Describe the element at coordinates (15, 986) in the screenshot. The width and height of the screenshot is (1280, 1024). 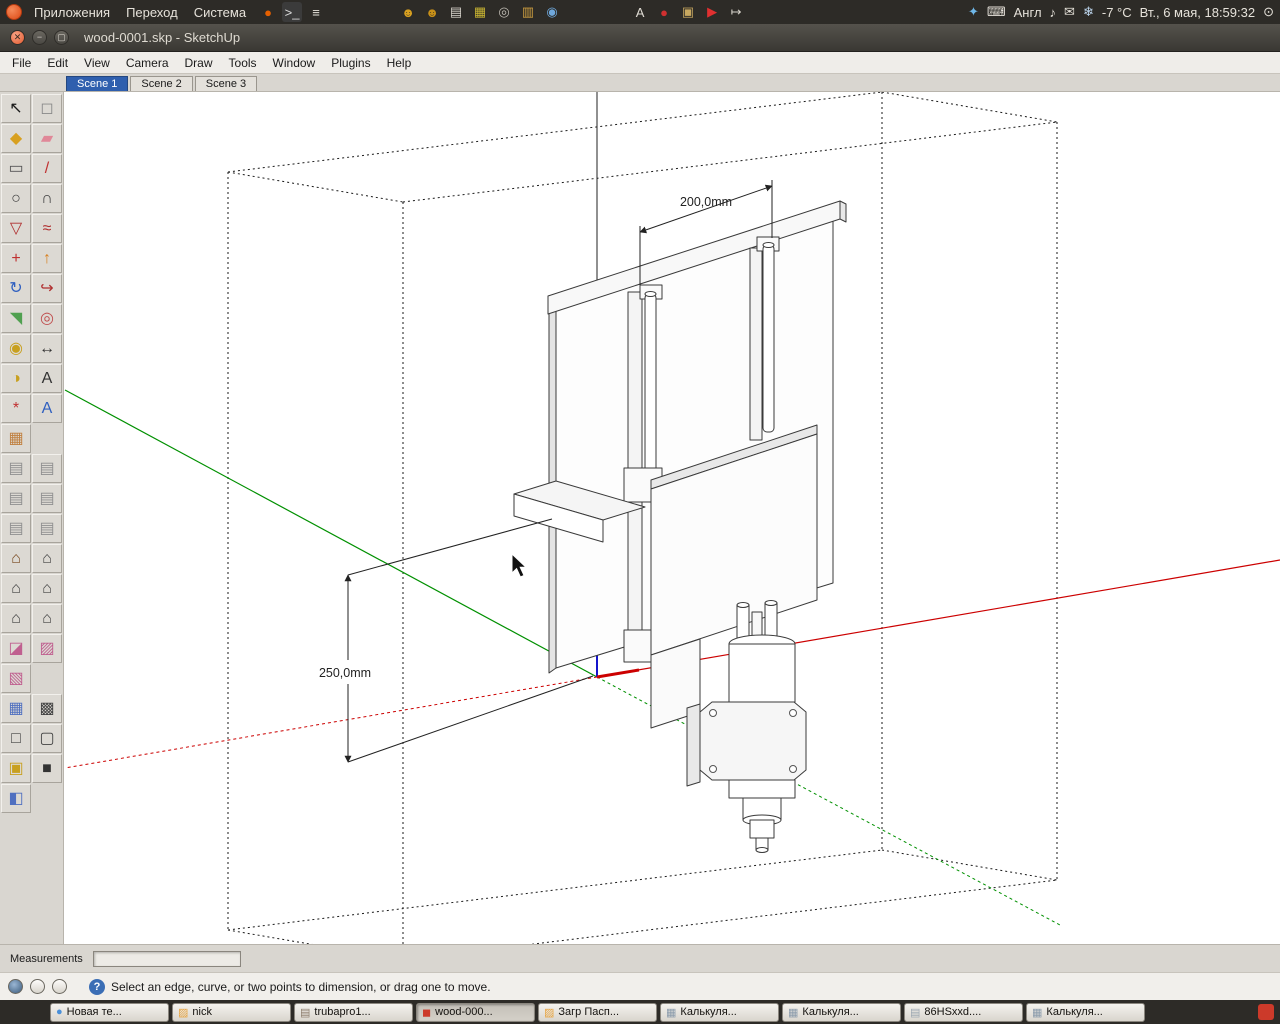
I see `status-globe-icon` at that location.